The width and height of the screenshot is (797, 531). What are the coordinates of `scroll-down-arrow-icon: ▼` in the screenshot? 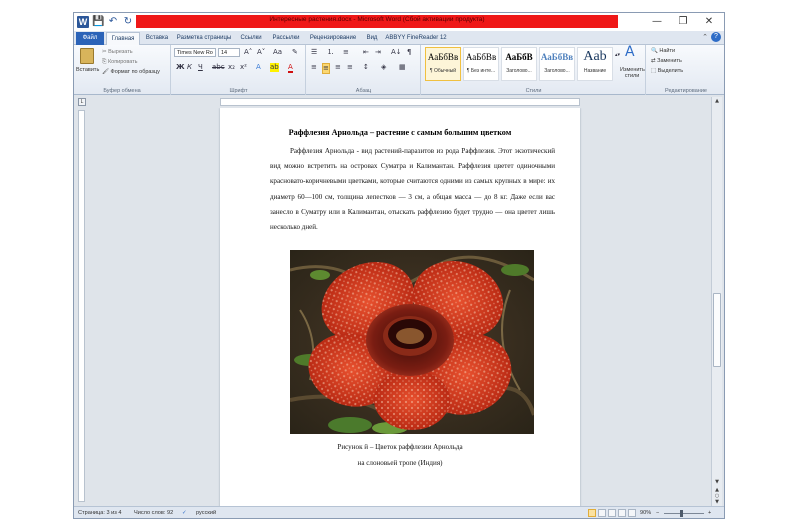 It's located at (717, 482).